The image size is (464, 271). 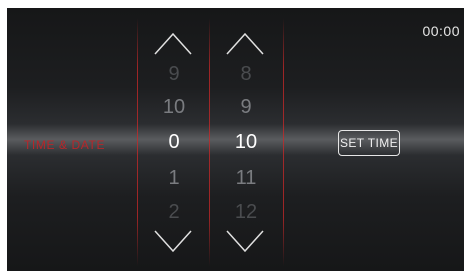 I want to click on hour-decrement-button, so click(x=173, y=241).